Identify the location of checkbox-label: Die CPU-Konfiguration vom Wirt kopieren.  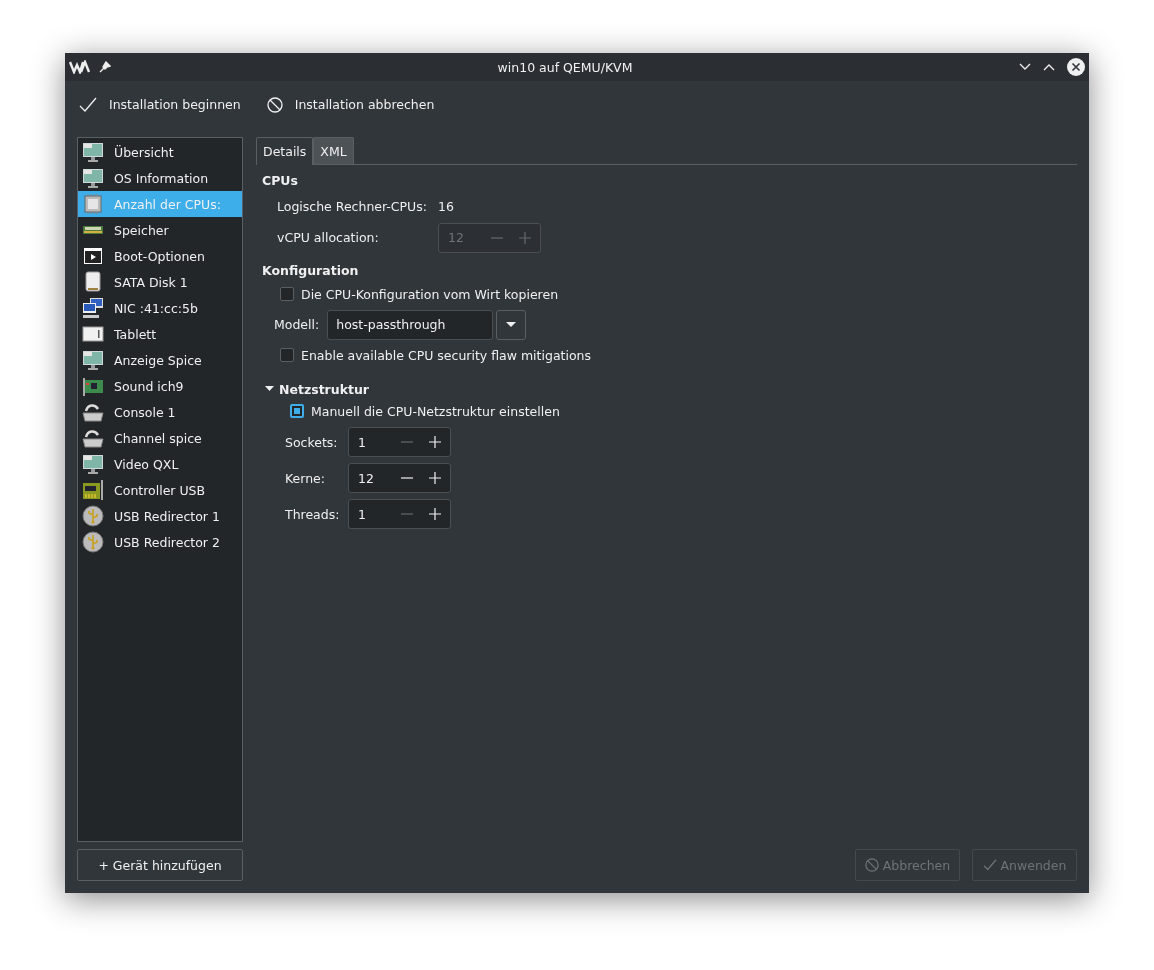
(430, 294).